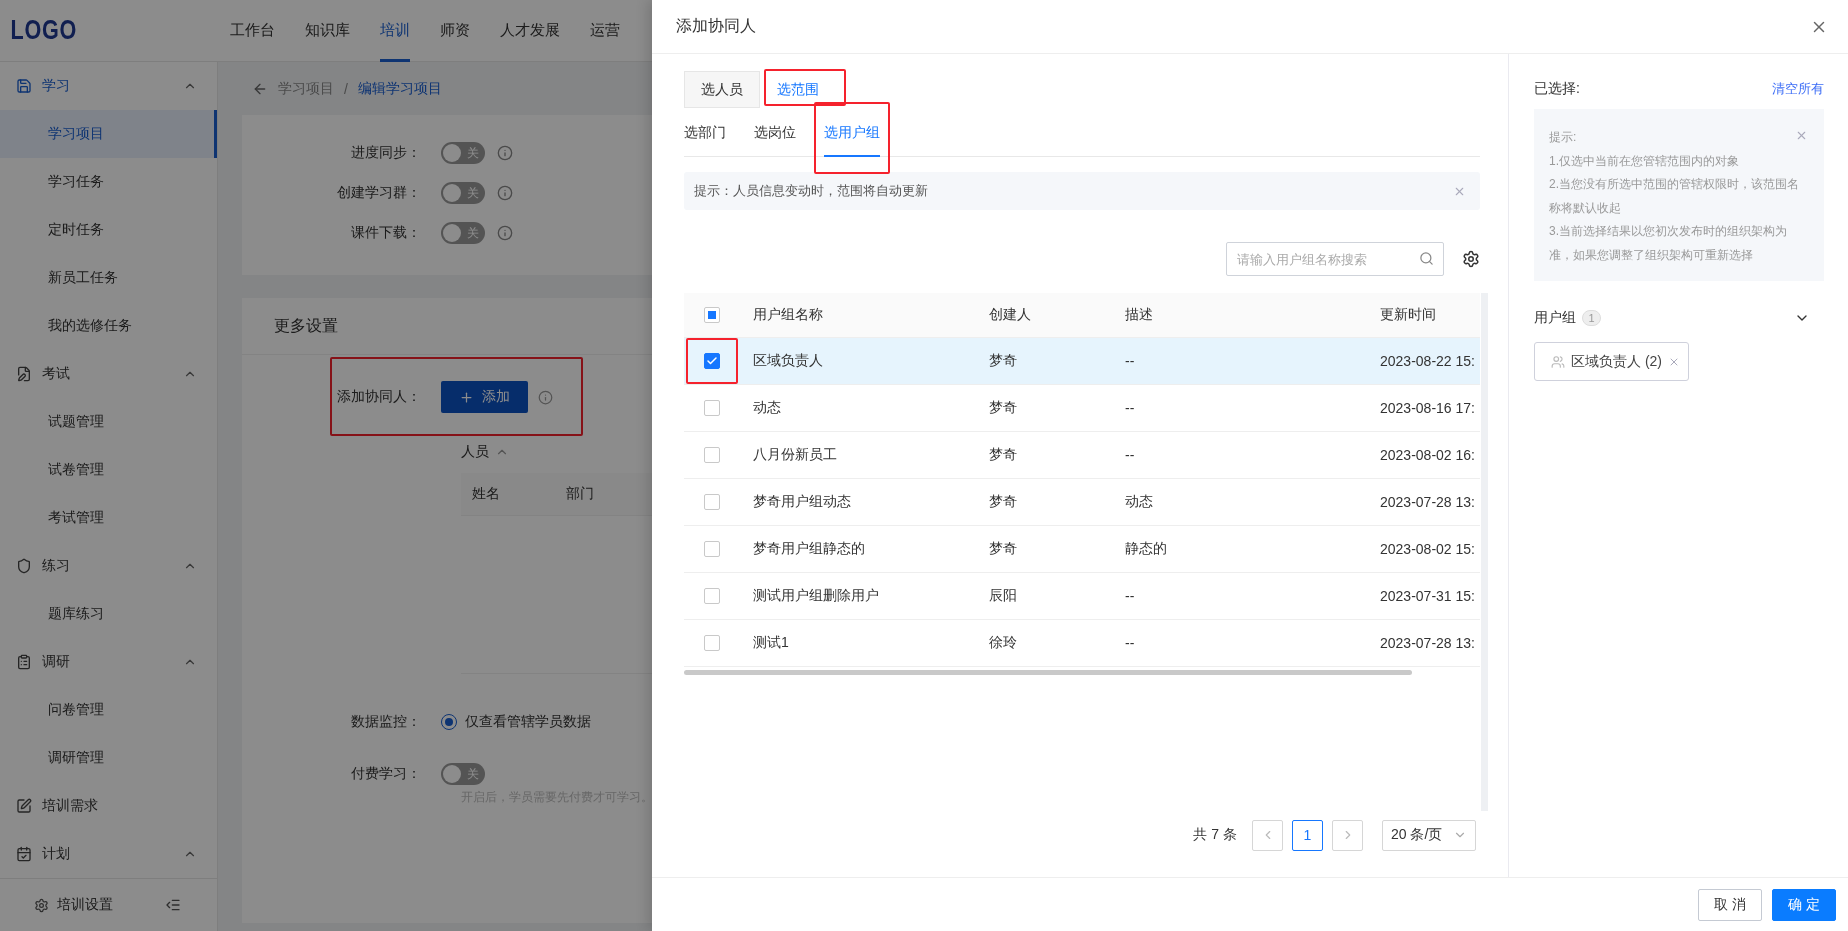 The width and height of the screenshot is (1848, 931). I want to click on table-cell-text: 区域负责人, so click(788, 361).